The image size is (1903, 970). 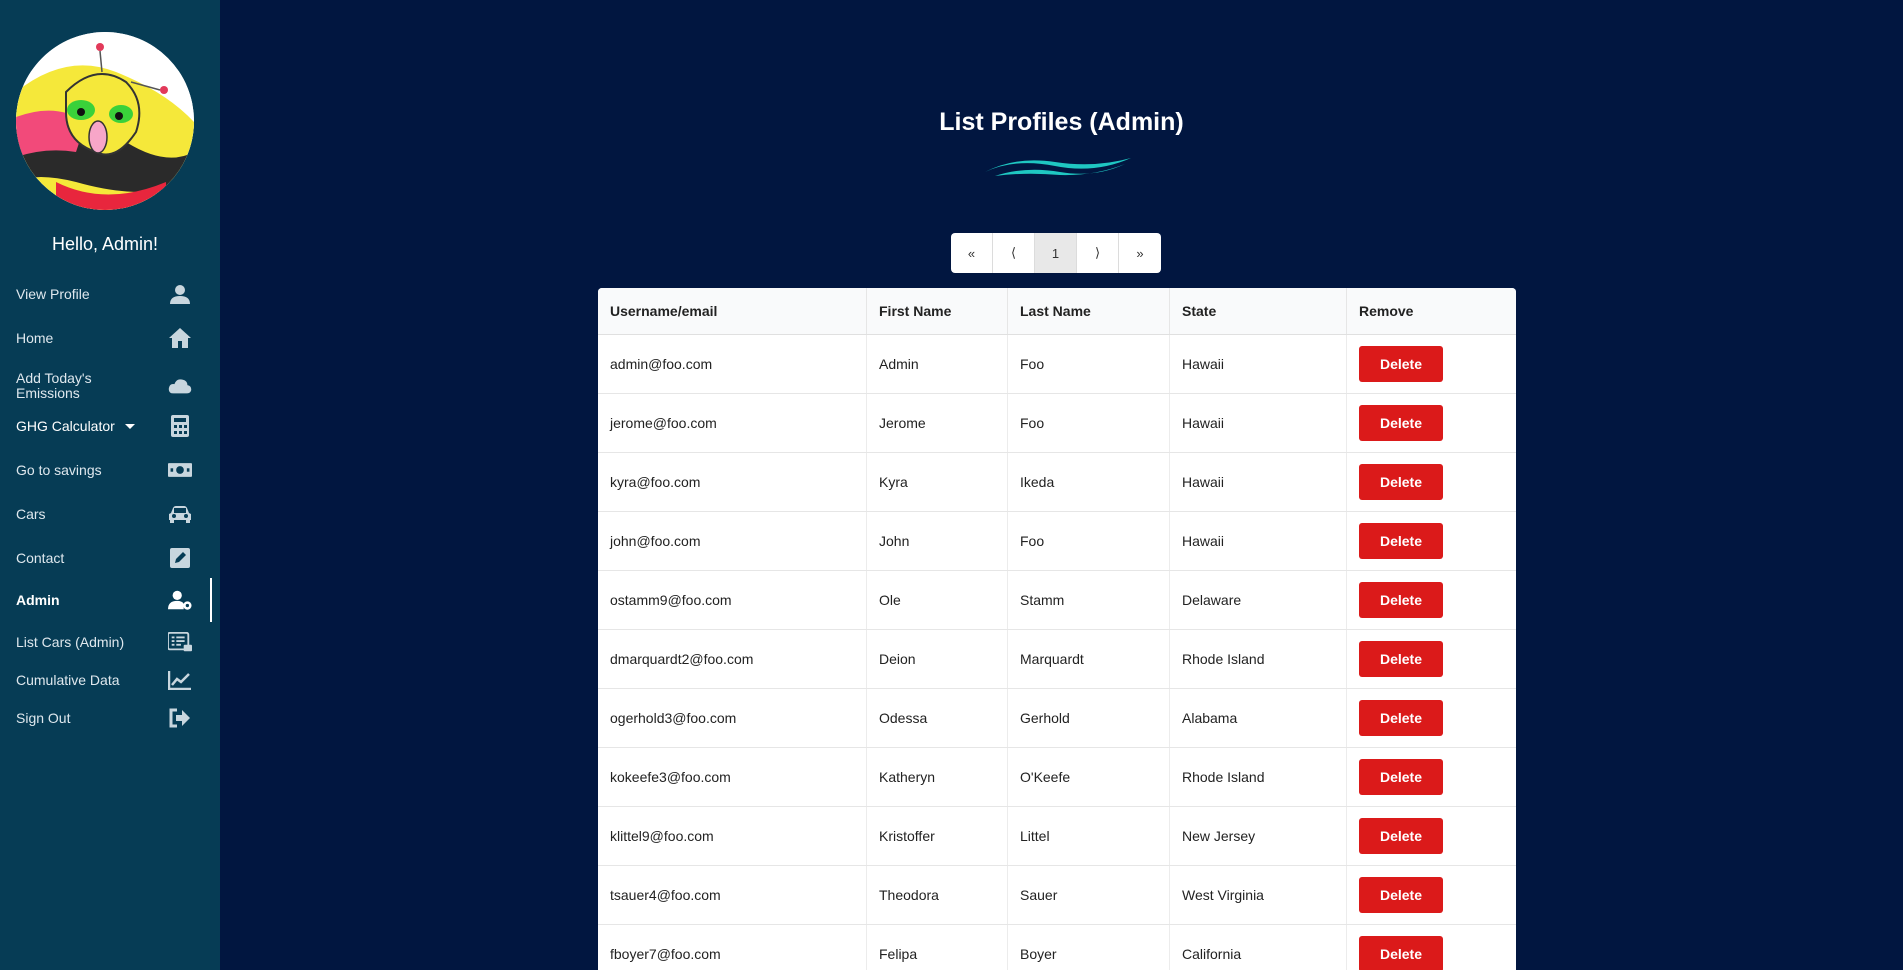 I want to click on cell-email: kokeefe3@foo.com, so click(x=732, y=777).